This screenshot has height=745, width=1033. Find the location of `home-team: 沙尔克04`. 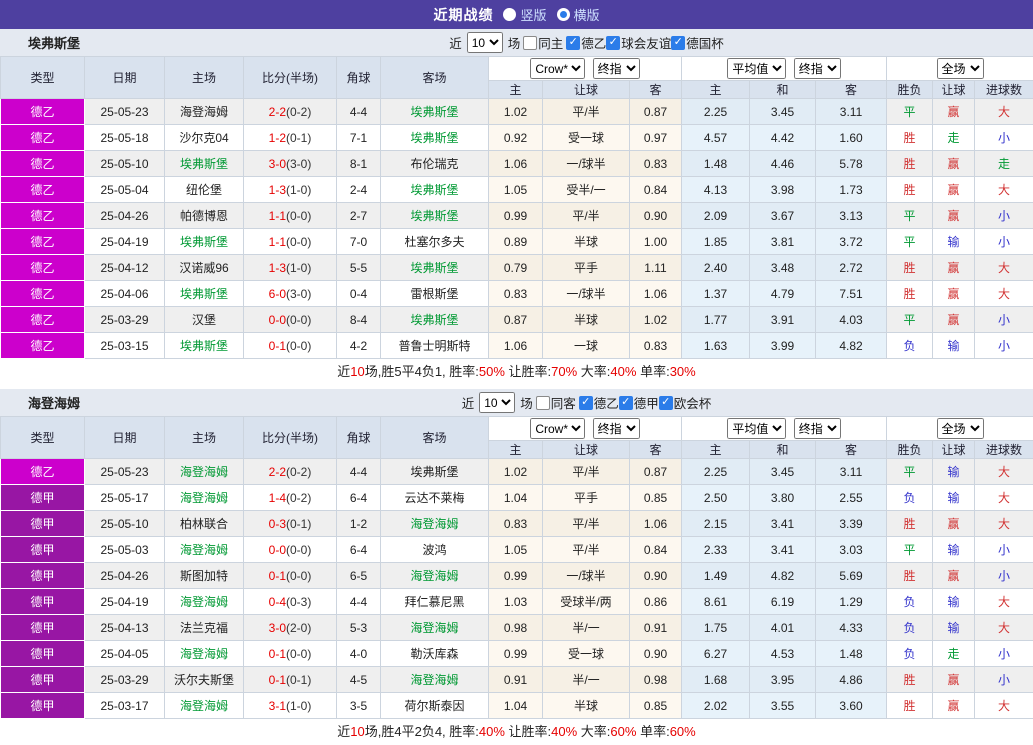

home-team: 沙尔克04 is located at coordinates (204, 138).